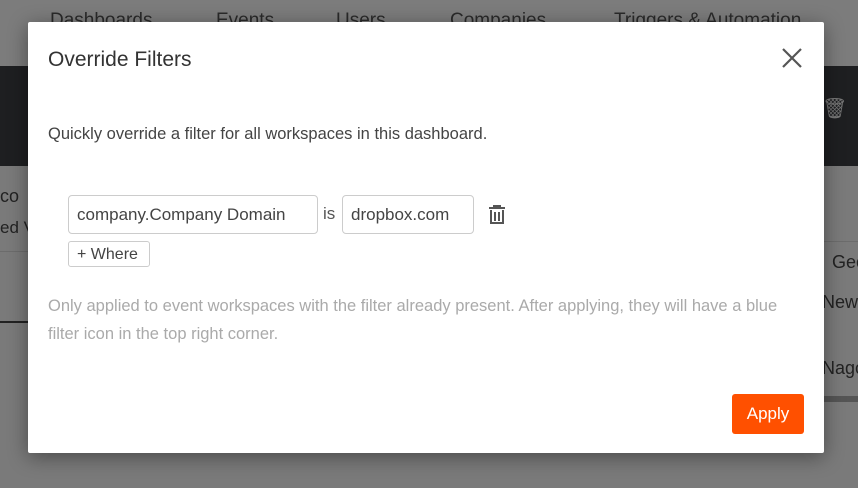  Describe the element at coordinates (840, 302) in the screenshot. I see `bg-text: New` at that location.